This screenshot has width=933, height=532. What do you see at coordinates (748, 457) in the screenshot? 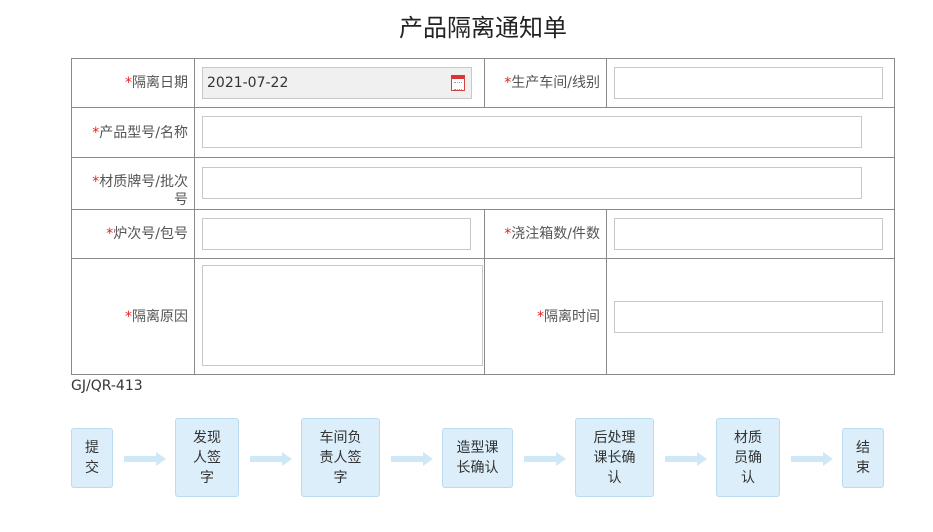
I see `workflow-step-material-confirm: 材质 员确认` at bounding box center [748, 457].